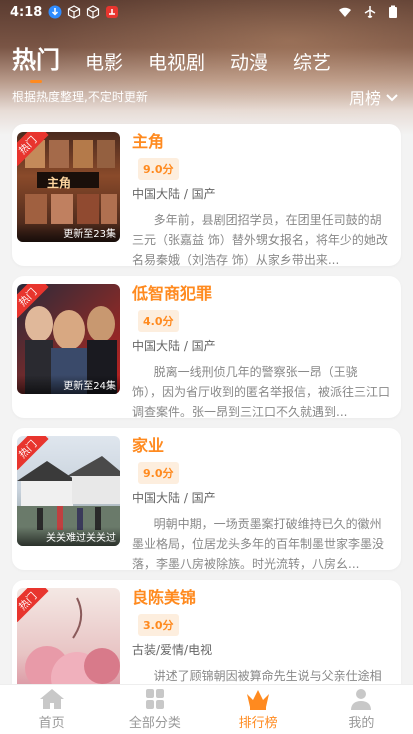  Describe the element at coordinates (36, 61) in the screenshot. I see `tab-hot: 热门` at that location.